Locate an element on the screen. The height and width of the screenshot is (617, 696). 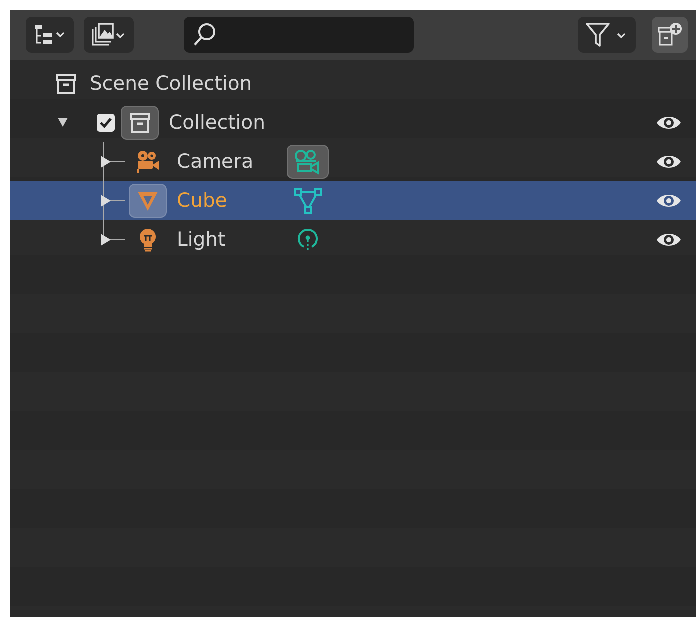
image-stack-icon is located at coordinates (109, 35).